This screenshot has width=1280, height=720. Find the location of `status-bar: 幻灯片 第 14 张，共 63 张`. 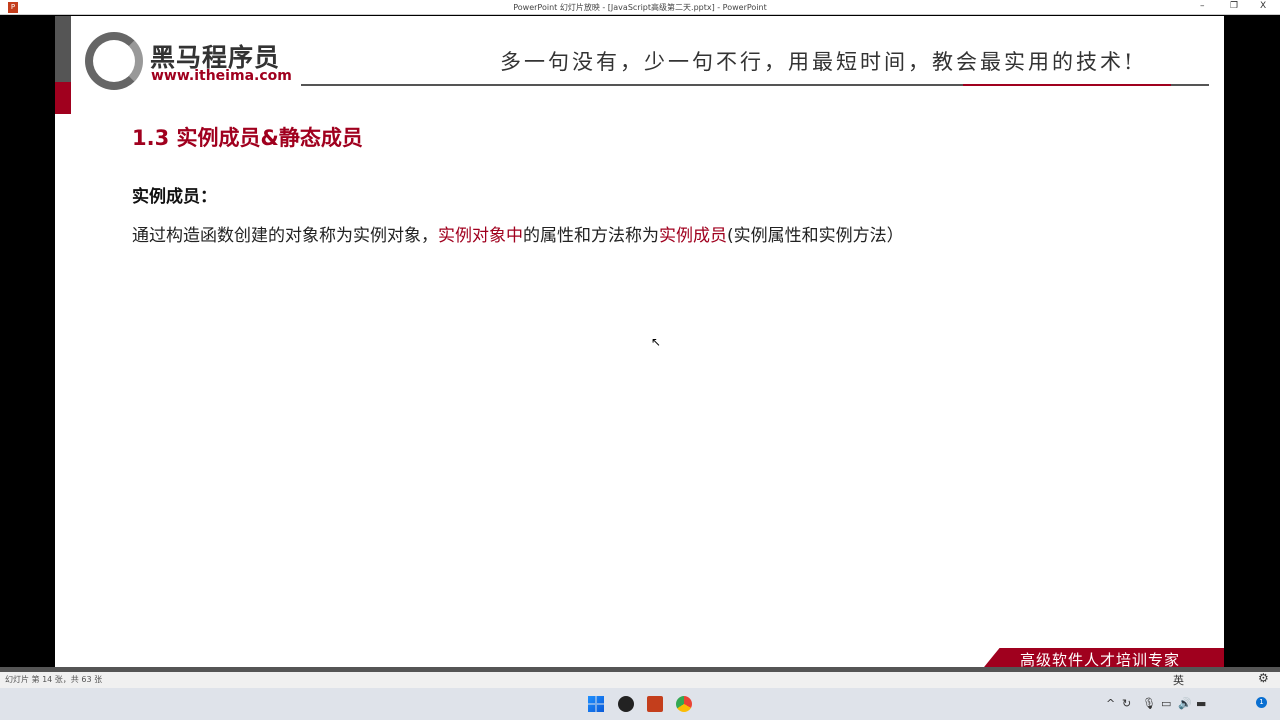

status-bar: 幻灯片 第 14 张，共 63 张 is located at coordinates (640, 677).